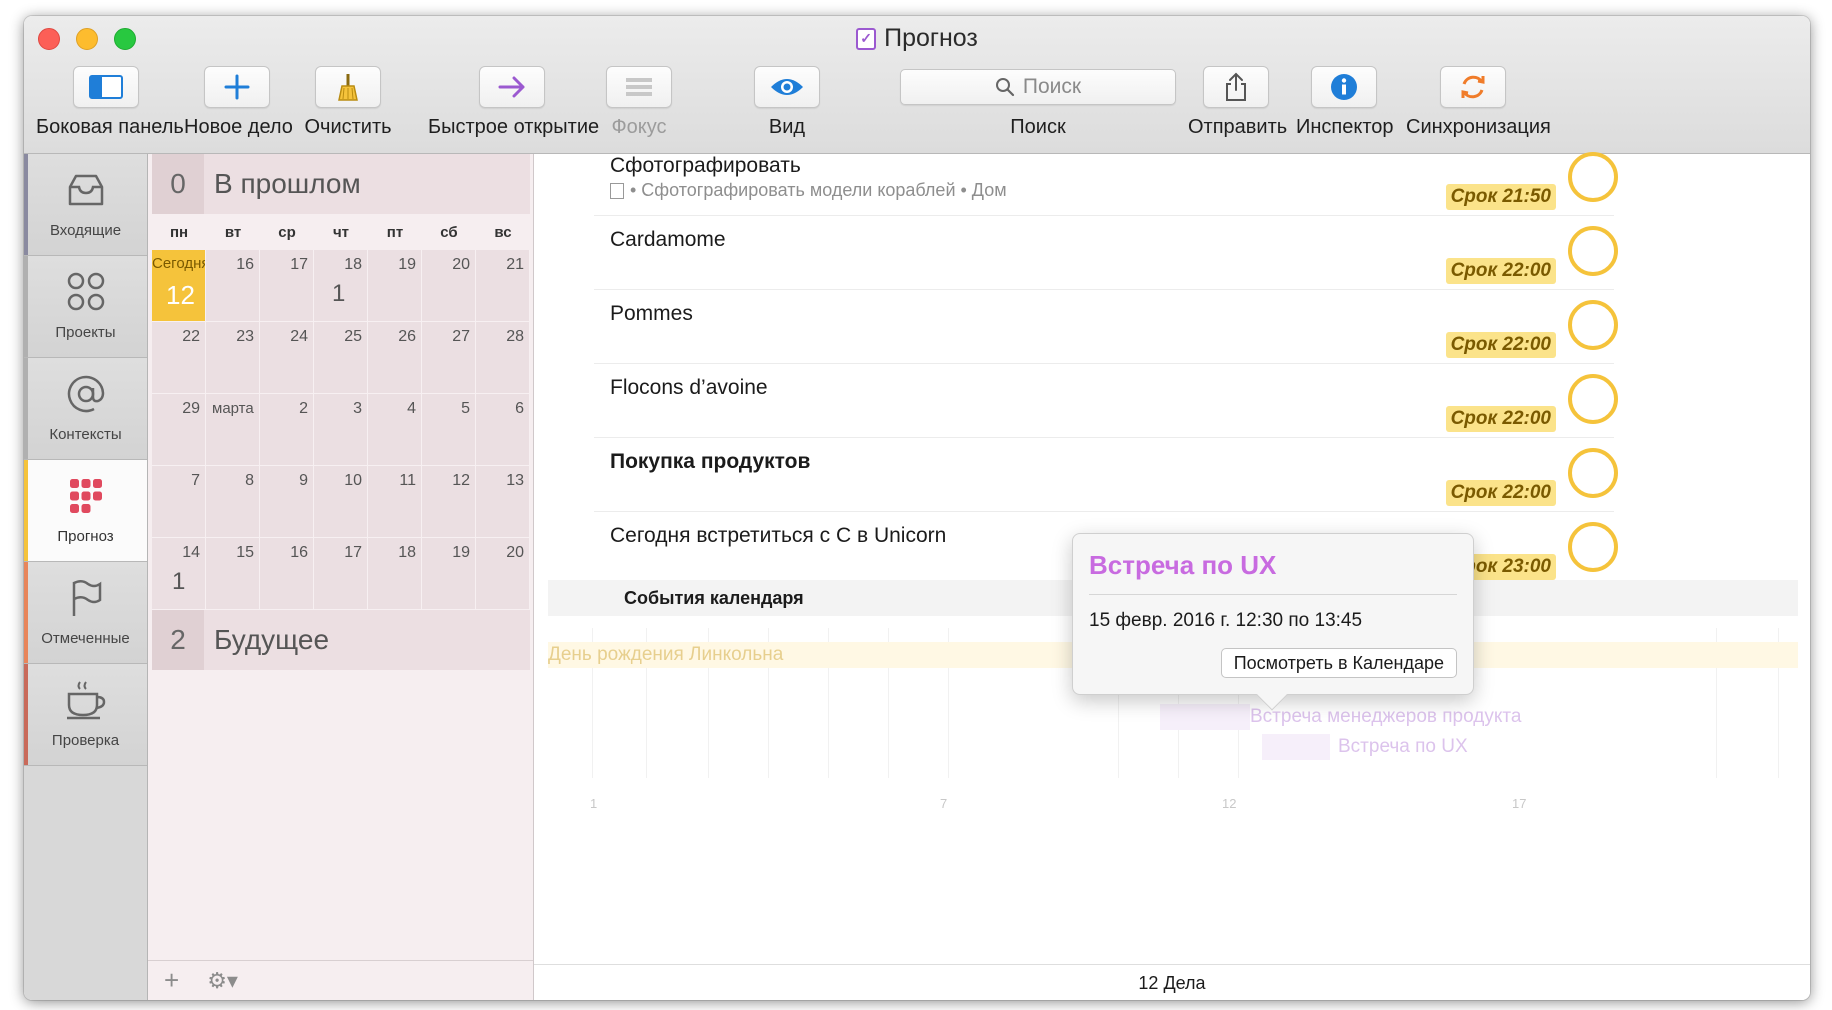 Image resolution: width=1832 pixels, height=1010 pixels. Describe the element at coordinates (1500, 345) in the screenshot. I see `due-badge: Срок 22:00` at that location.